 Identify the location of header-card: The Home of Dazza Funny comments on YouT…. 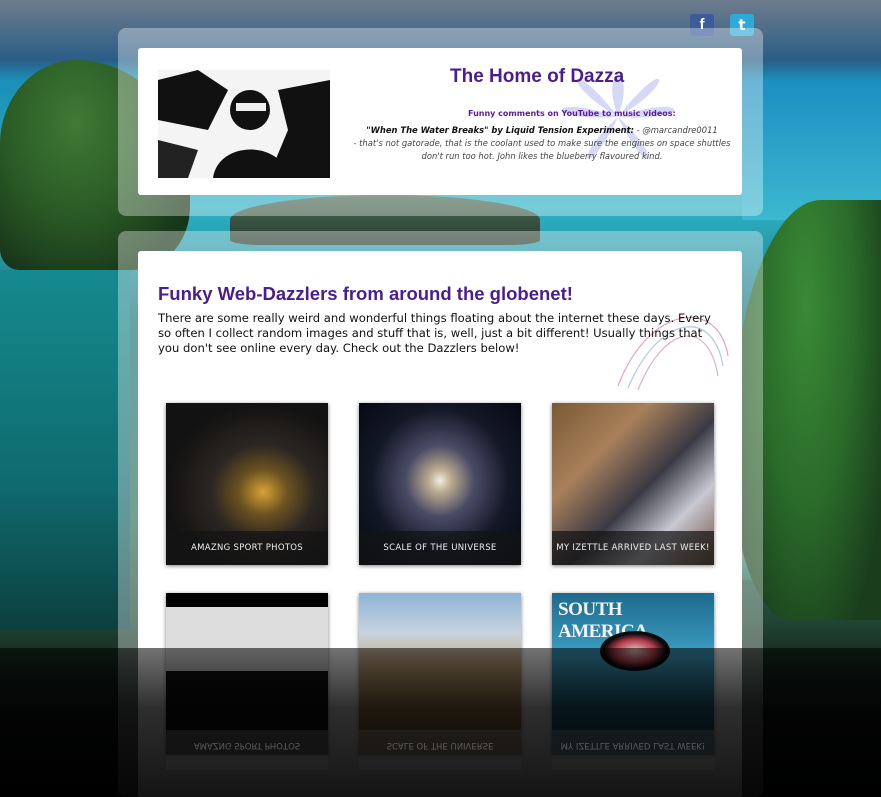
(440, 121).